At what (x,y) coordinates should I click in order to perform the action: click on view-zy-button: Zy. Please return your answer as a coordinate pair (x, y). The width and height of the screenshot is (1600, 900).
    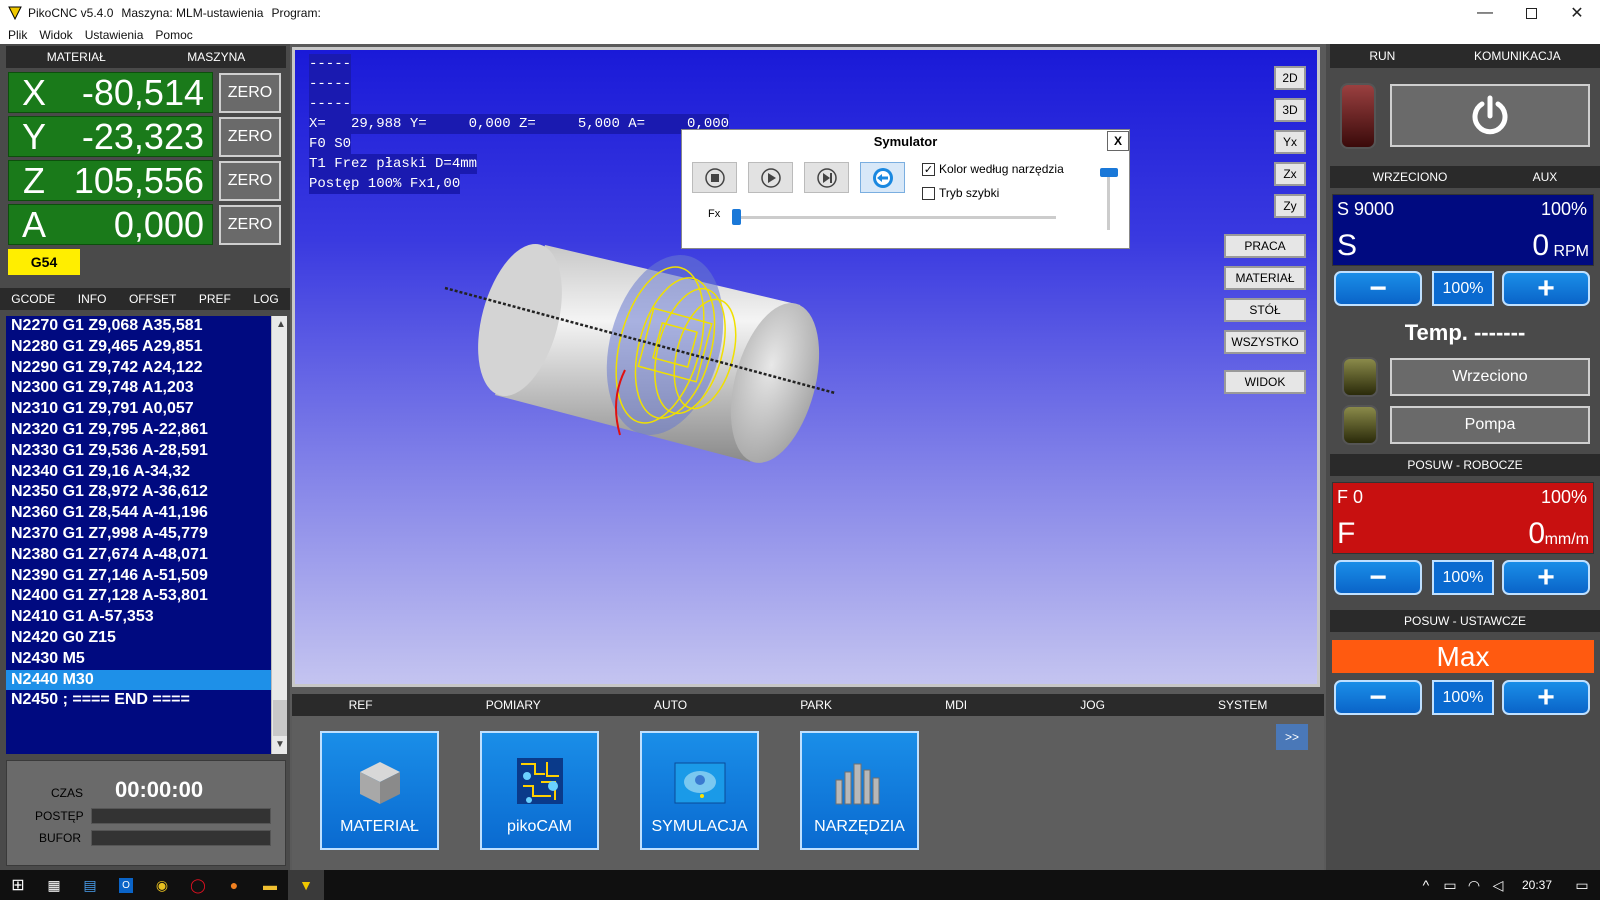
    Looking at the image, I should click on (1290, 206).